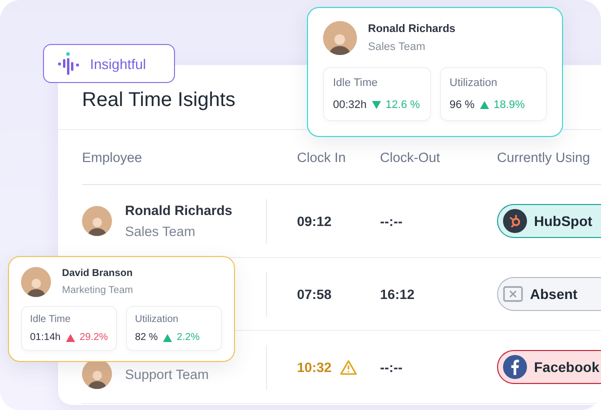 Image resolution: width=601 pixels, height=410 pixels. What do you see at coordinates (314, 294) in the screenshot?
I see `clock-in-time: 07:58` at bounding box center [314, 294].